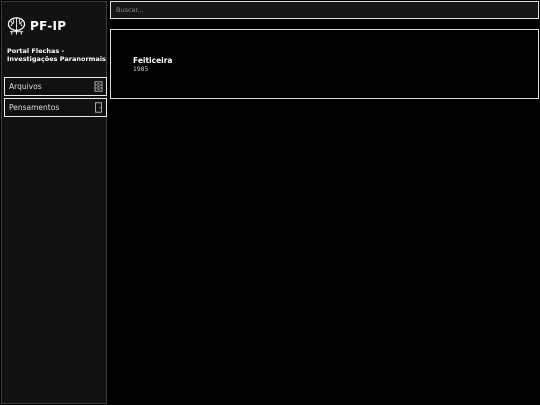 Image resolution: width=540 pixels, height=405 pixels. What do you see at coordinates (324, 64) in the screenshot?
I see `results-panel: Feiticeira 1985` at bounding box center [324, 64].